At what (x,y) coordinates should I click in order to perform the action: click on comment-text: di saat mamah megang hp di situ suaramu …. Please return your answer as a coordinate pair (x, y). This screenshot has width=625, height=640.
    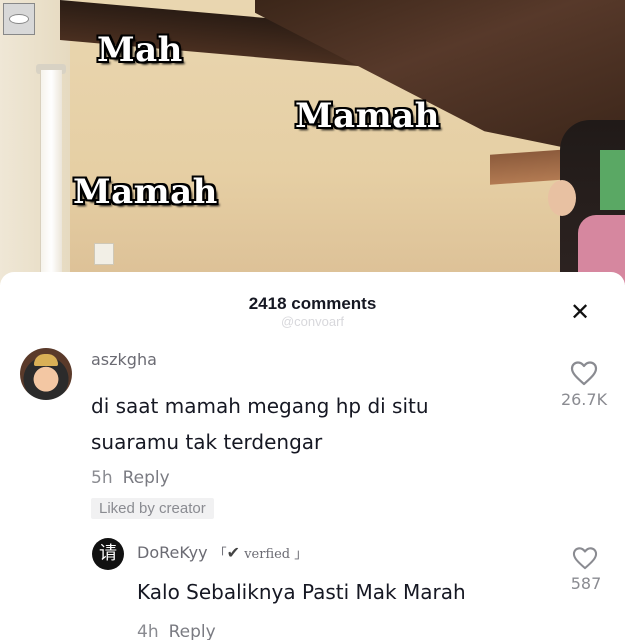
    Looking at the image, I should click on (311, 424).